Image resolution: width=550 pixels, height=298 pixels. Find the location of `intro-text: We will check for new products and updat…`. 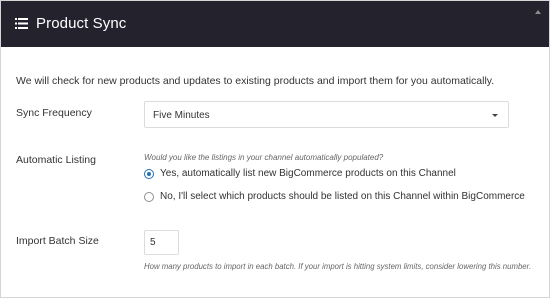

intro-text: We will check for new products and updat… is located at coordinates (255, 81).